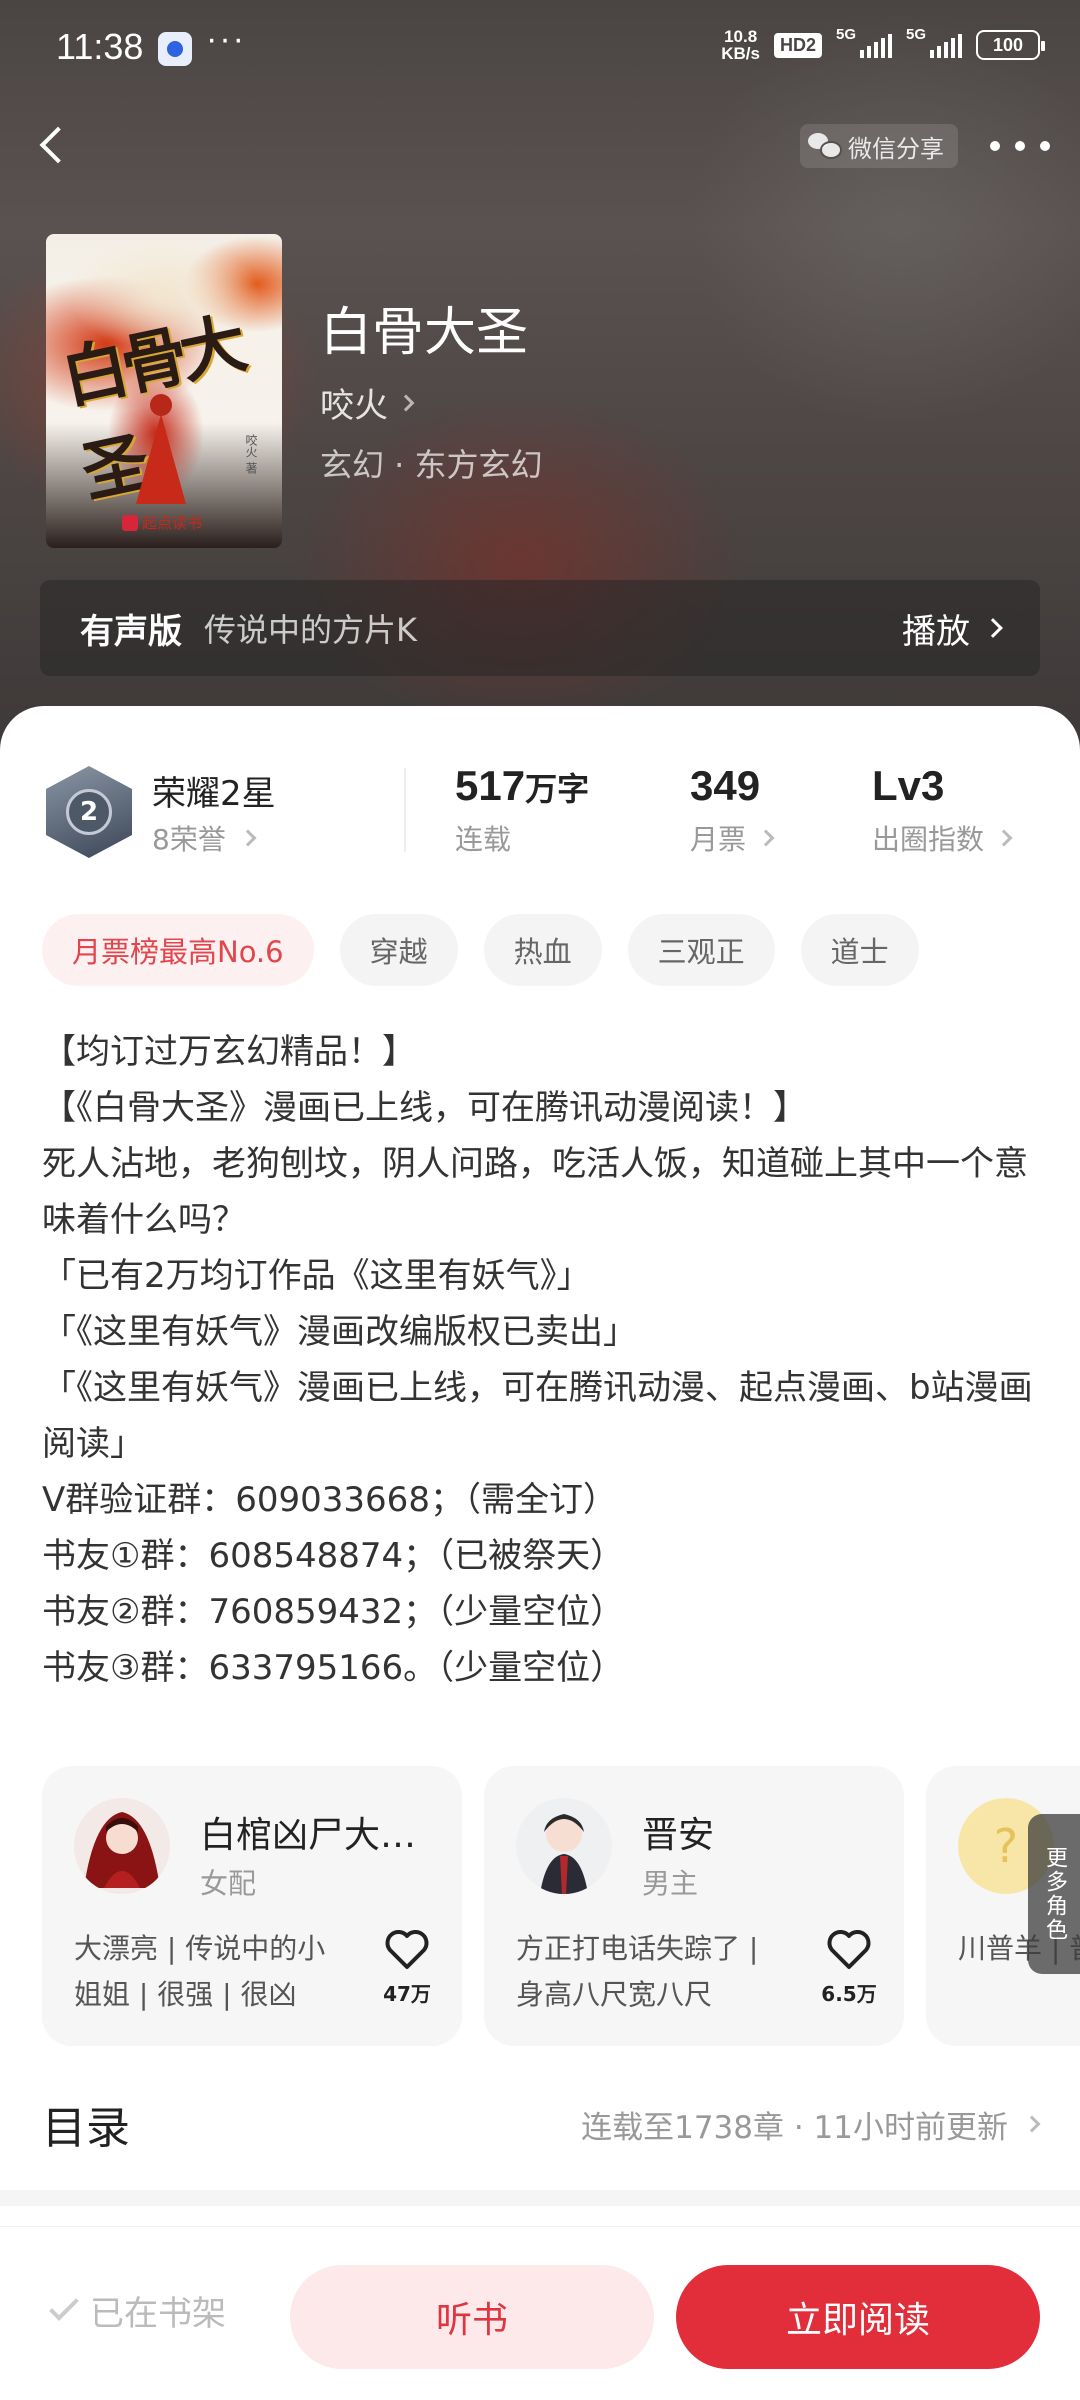  What do you see at coordinates (214, 790) in the screenshot?
I see `honor-title: 荣耀2星` at bounding box center [214, 790].